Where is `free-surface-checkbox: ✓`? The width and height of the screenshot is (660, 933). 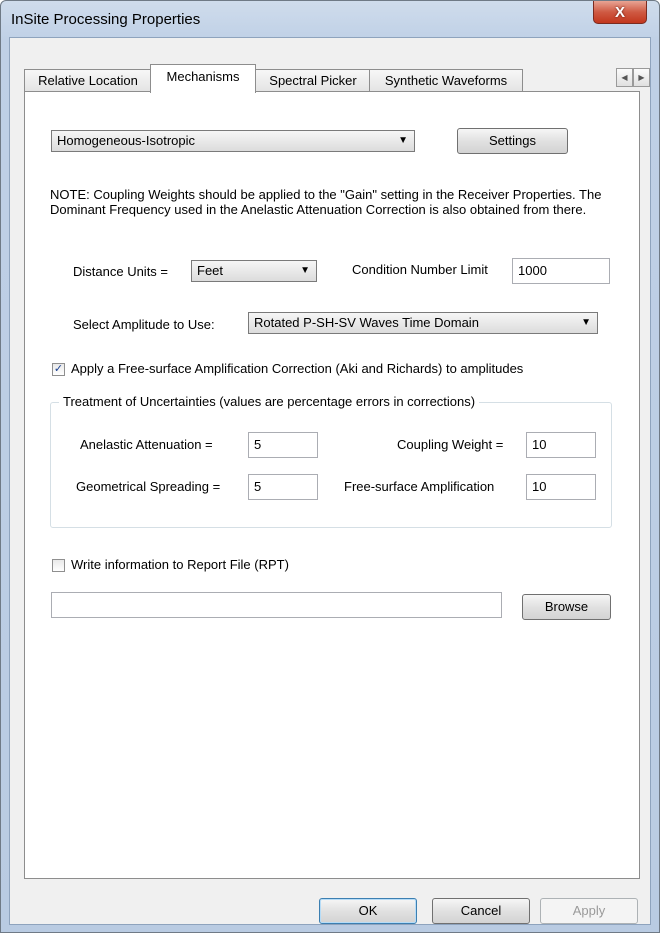 free-surface-checkbox: ✓ is located at coordinates (58, 369).